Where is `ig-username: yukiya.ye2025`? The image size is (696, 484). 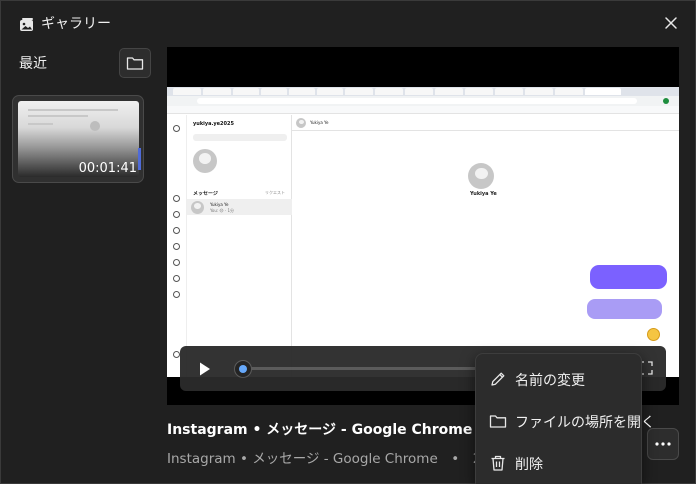 ig-username: yukiya.ye2025 is located at coordinates (213, 124).